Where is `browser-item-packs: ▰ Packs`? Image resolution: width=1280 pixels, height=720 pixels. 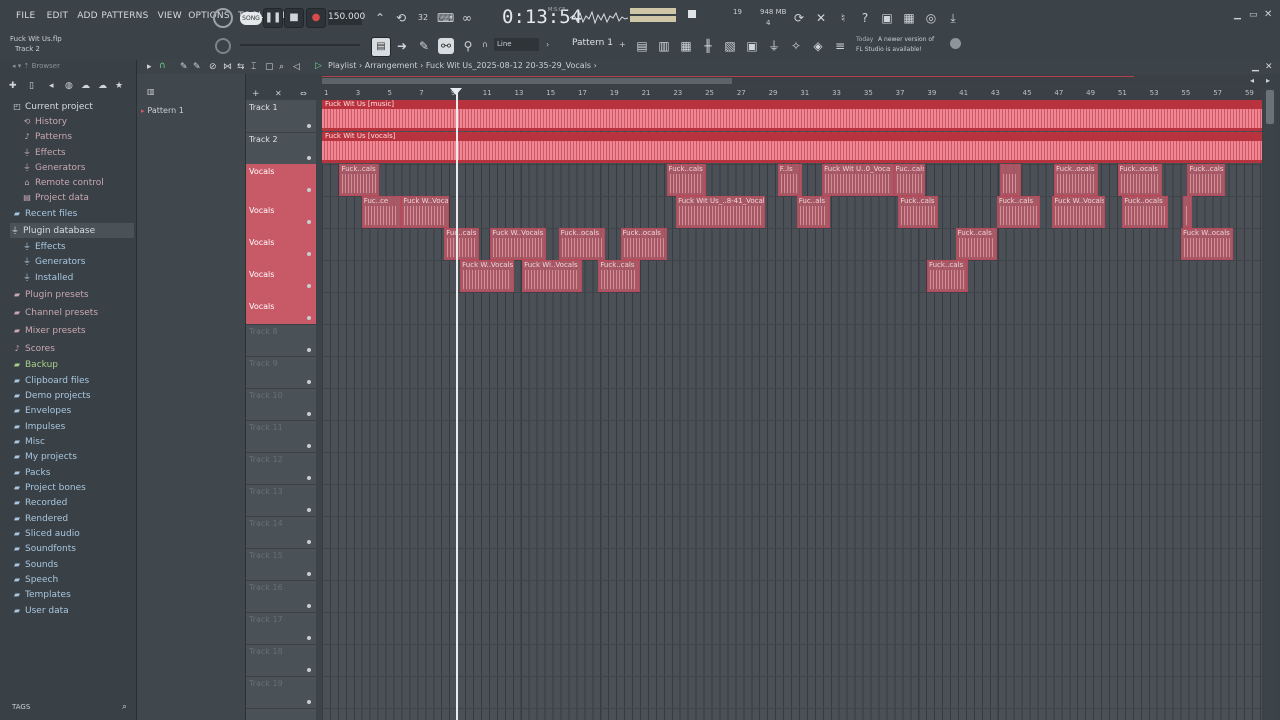 browser-item-packs: ▰ Packs is located at coordinates (31, 472).